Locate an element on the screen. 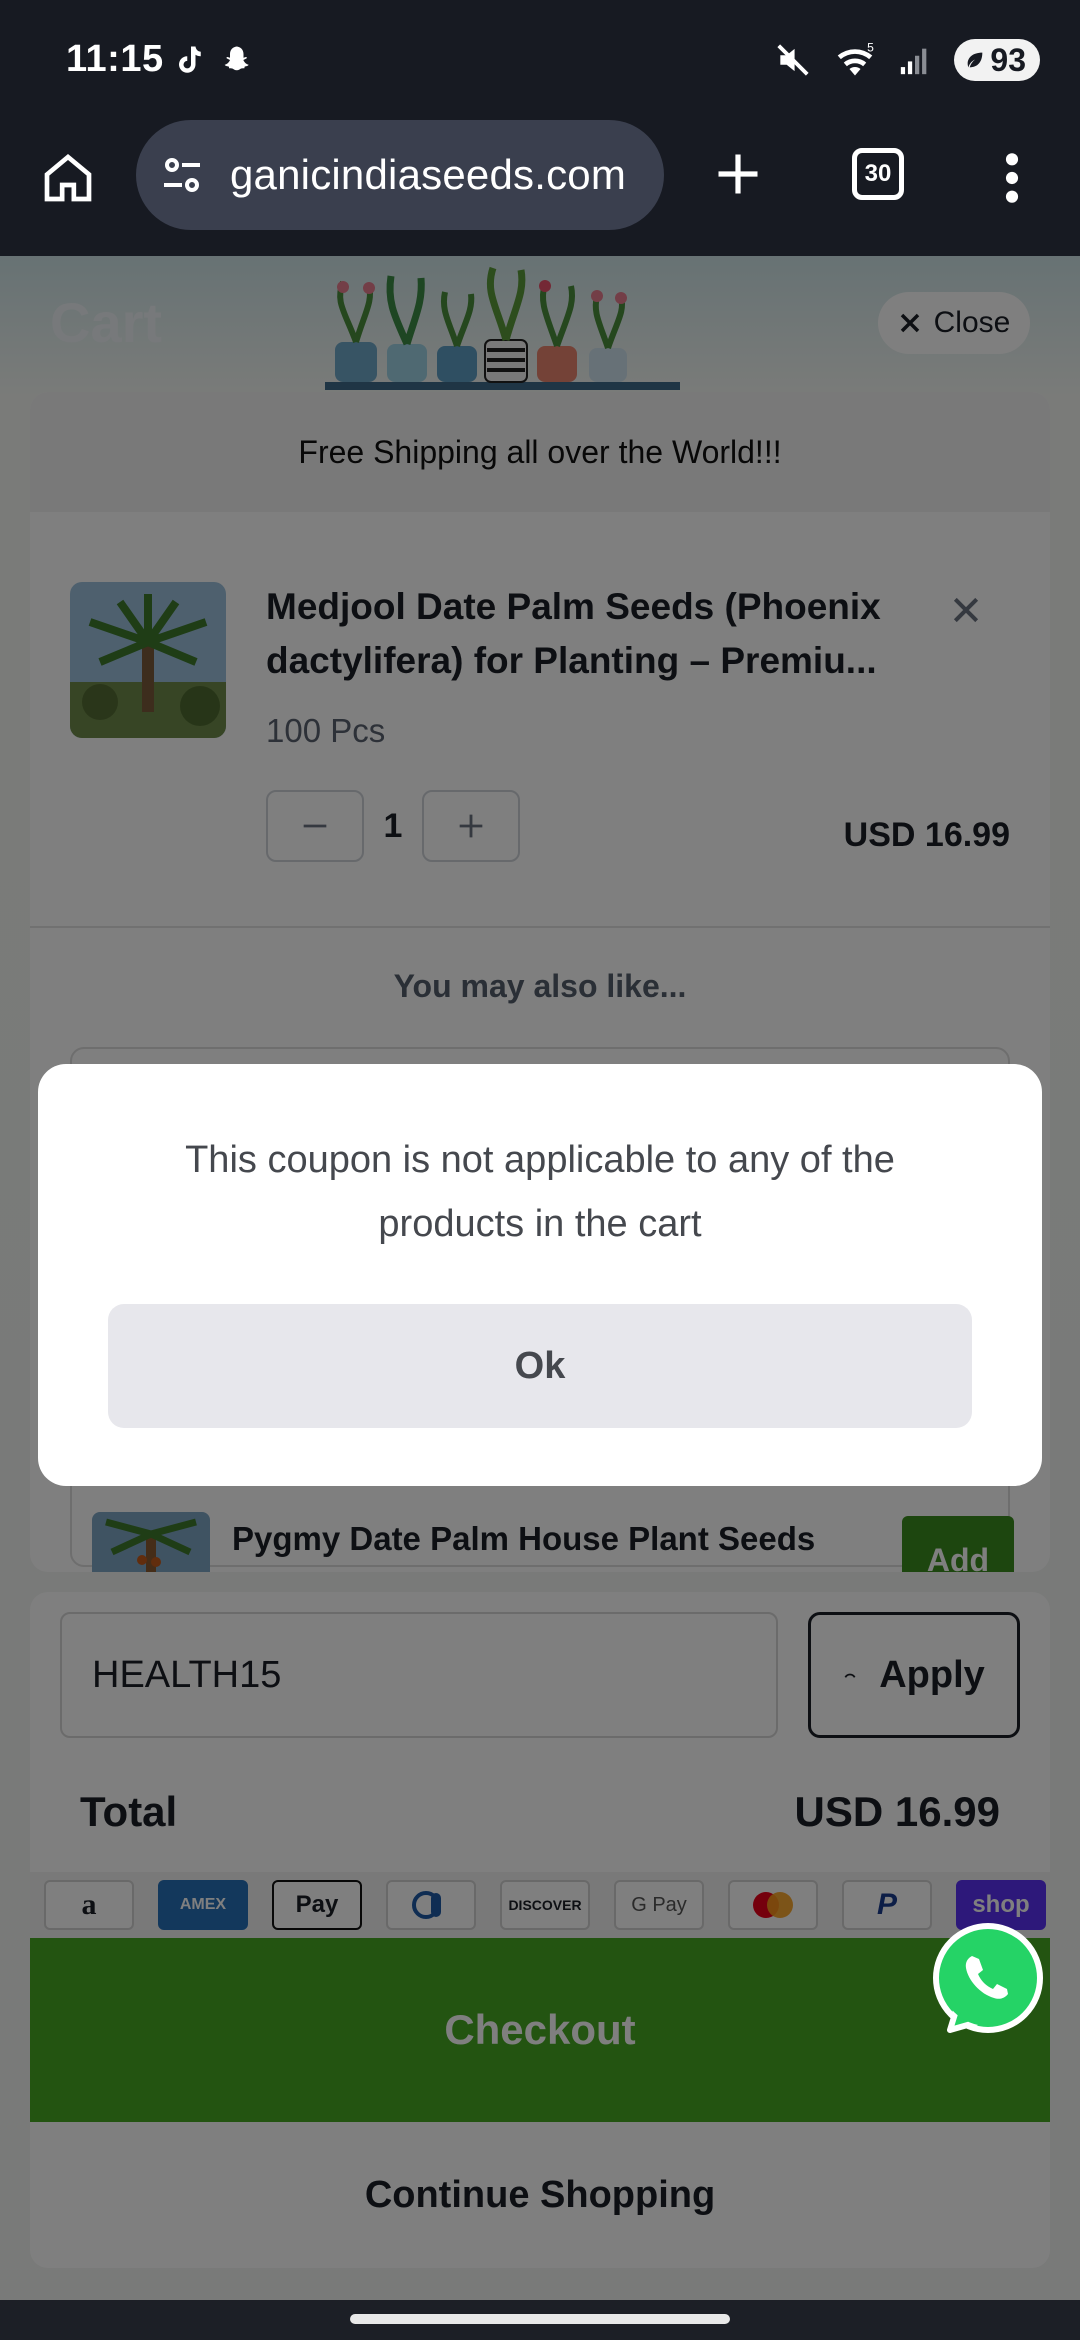 The width and height of the screenshot is (1080, 2340). browser-toolbar: ganicindiaseeds.com 30 is located at coordinates (540, 188).